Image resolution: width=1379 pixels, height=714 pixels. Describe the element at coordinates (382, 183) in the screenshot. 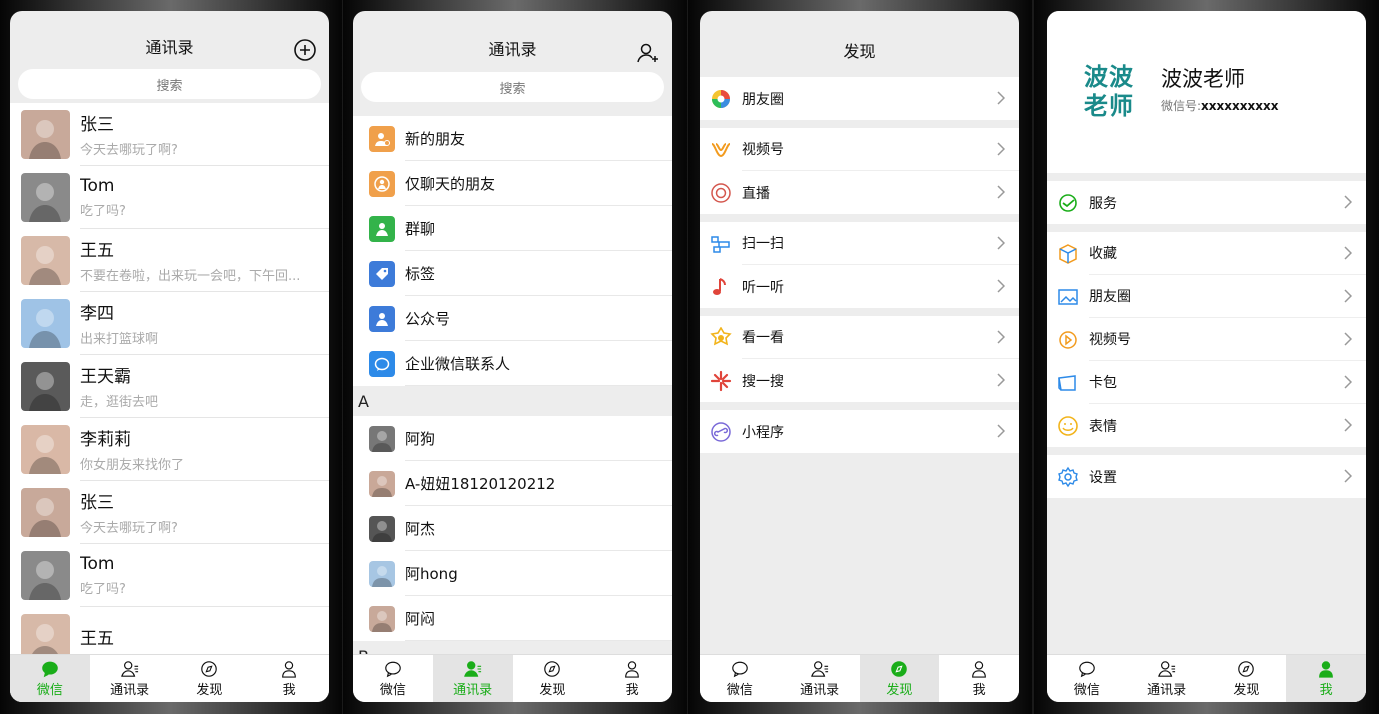

I see `chat-only-friend-icon` at that location.